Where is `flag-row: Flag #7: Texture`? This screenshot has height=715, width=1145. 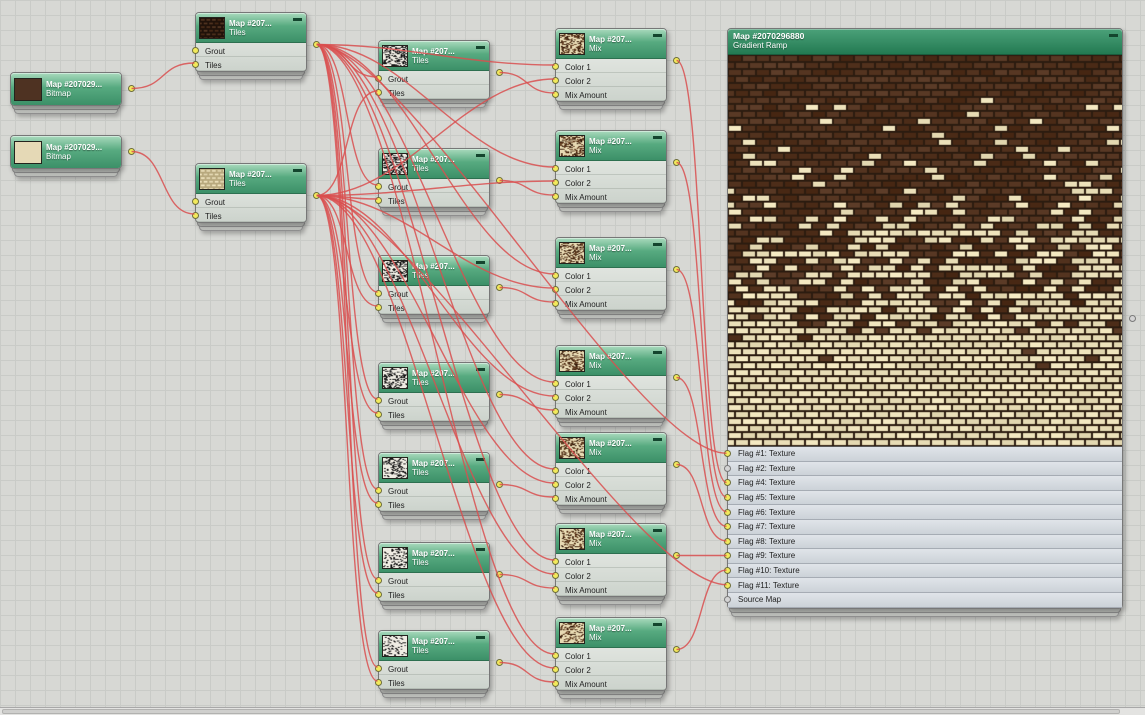 flag-row: Flag #7: Texture is located at coordinates (922, 527).